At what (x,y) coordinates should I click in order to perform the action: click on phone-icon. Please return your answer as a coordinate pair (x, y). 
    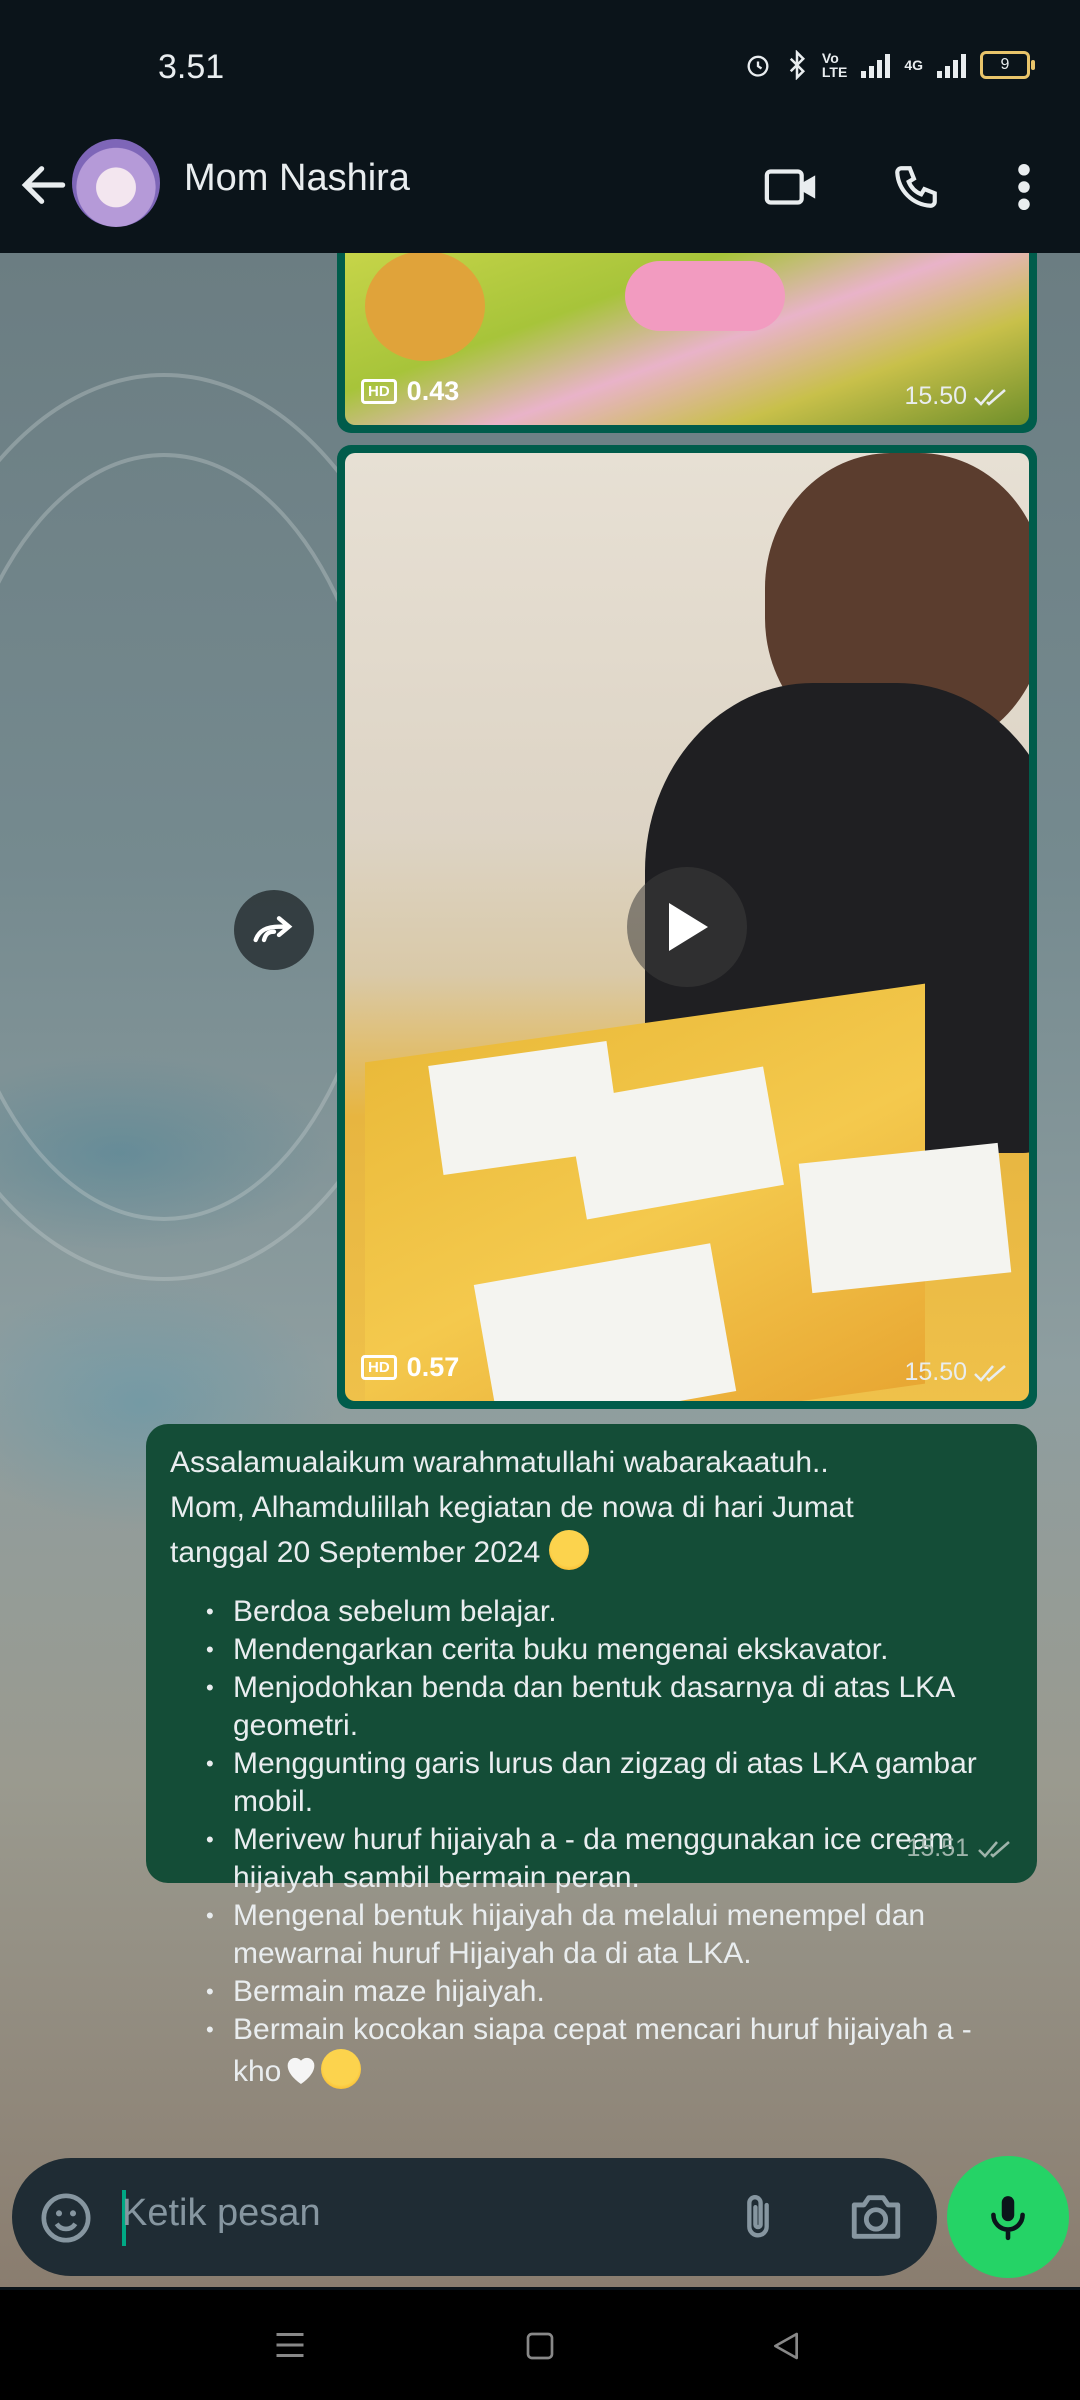
    Looking at the image, I should click on (916, 187).